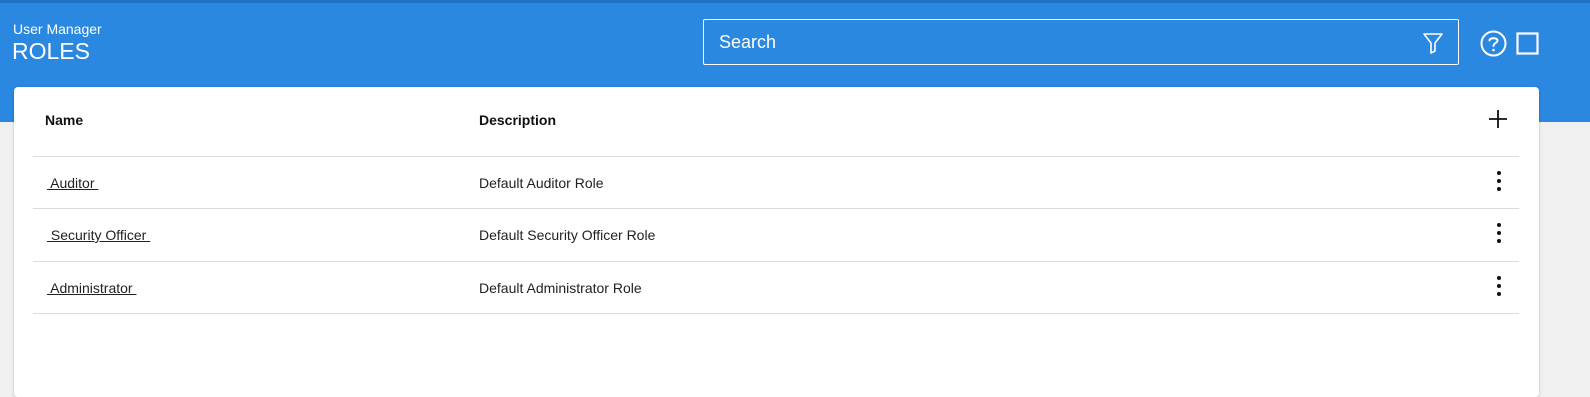  What do you see at coordinates (98, 235) in the screenshot?
I see `role-name-link: Security Officer` at bounding box center [98, 235].